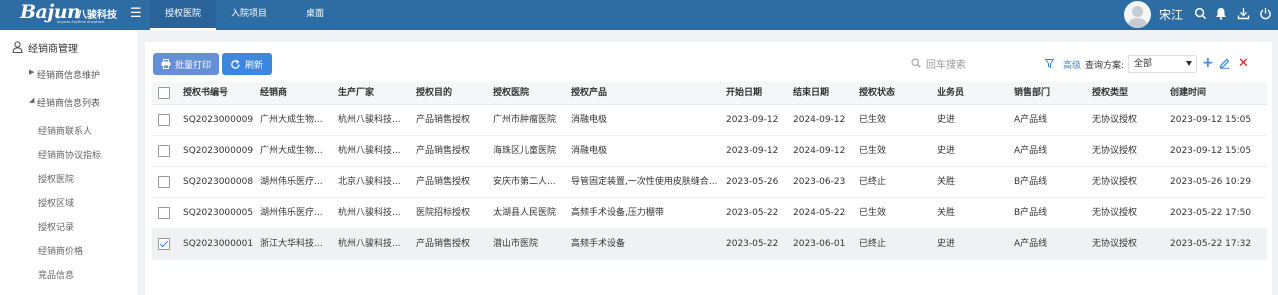 This screenshot has width=1278, height=295. What do you see at coordinates (65, 130) in the screenshot?
I see `sidebar-item-dealer-contacts: 经销商联系人` at bounding box center [65, 130].